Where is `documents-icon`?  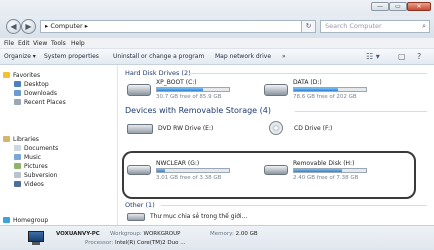 documents-icon is located at coordinates (17, 148).